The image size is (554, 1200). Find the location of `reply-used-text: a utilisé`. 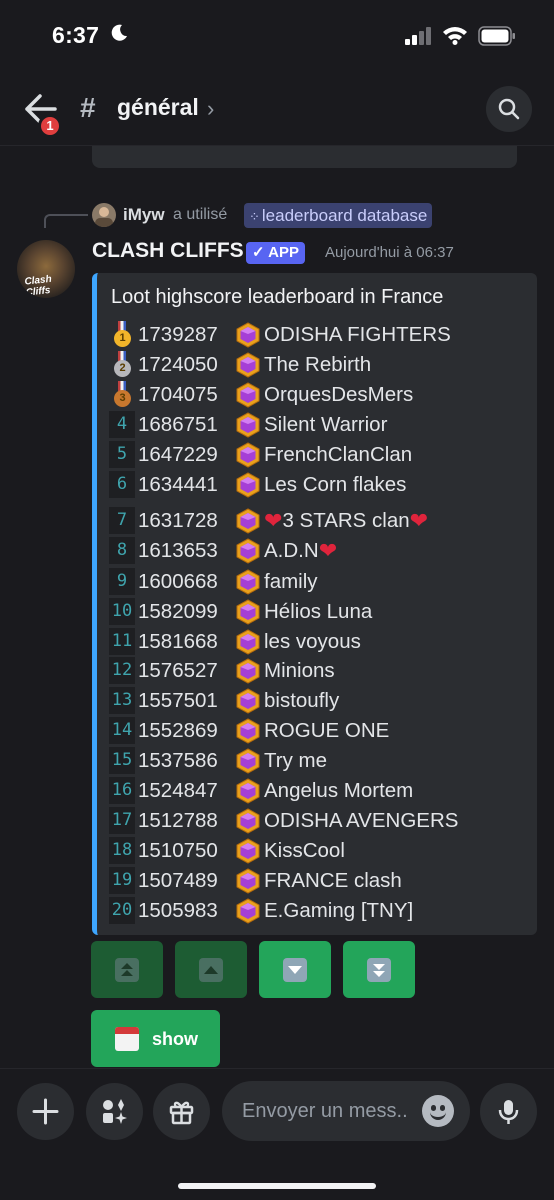

reply-used-text: a utilisé is located at coordinates (200, 214).